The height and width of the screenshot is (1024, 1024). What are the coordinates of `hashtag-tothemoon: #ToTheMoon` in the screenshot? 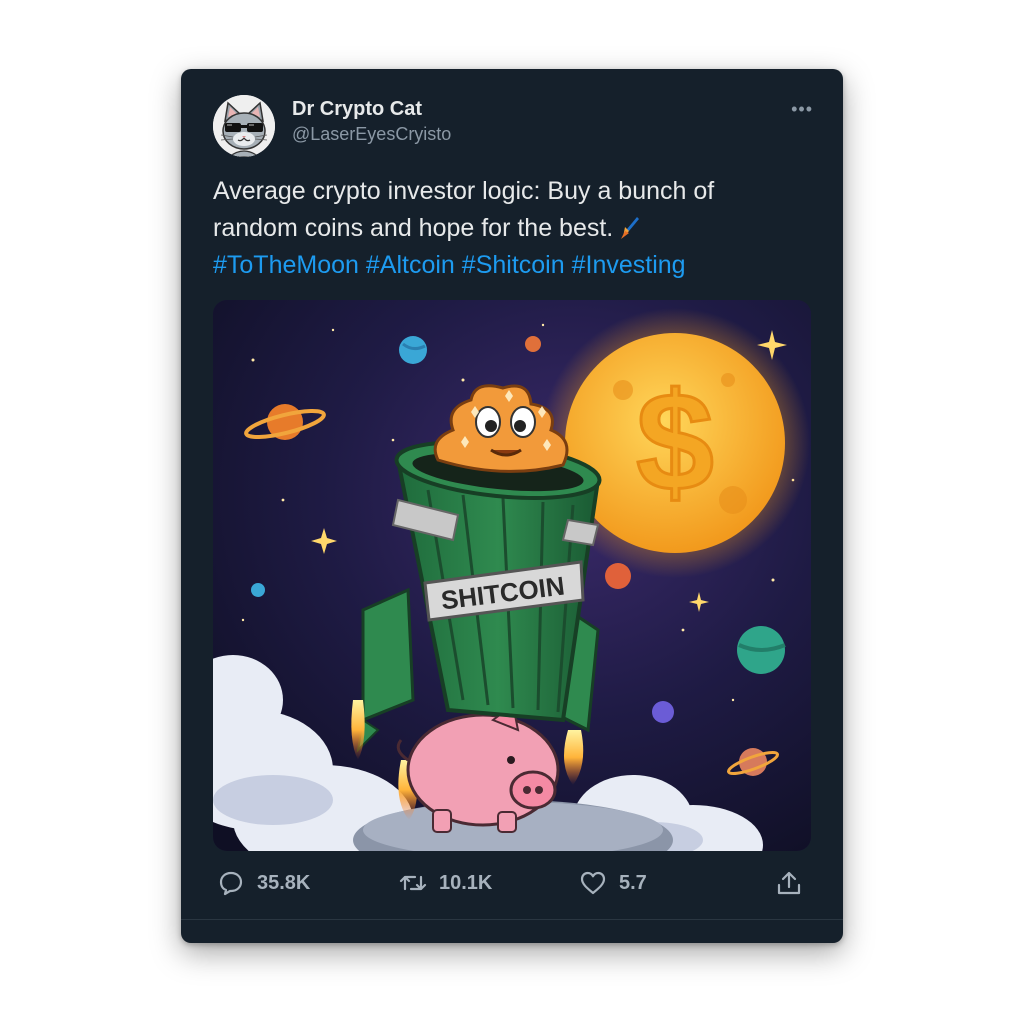 It's located at (286, 265).